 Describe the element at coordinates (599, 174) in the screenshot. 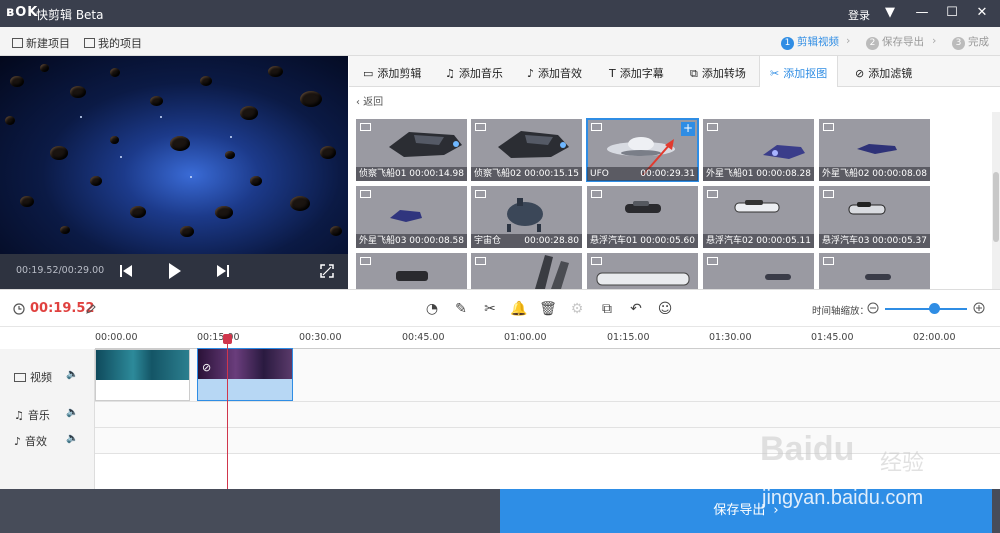

I see `item-name: UFO` at that location.